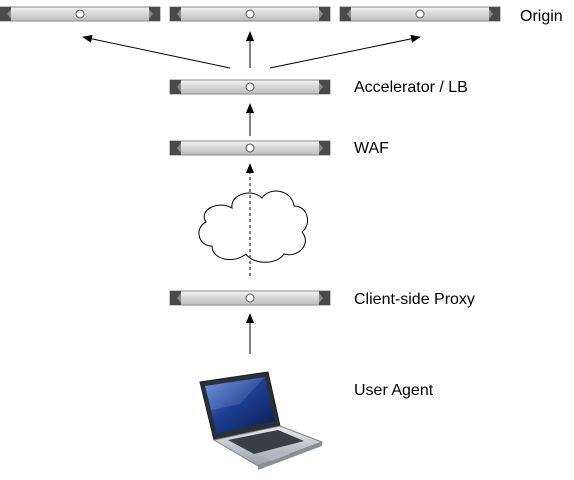 This screenshot has height=480, width=574. What do you see at coordinates (156, 51) in the screenshot?
I see `arrow-to-origin-left` at bounding box center [156, 51].